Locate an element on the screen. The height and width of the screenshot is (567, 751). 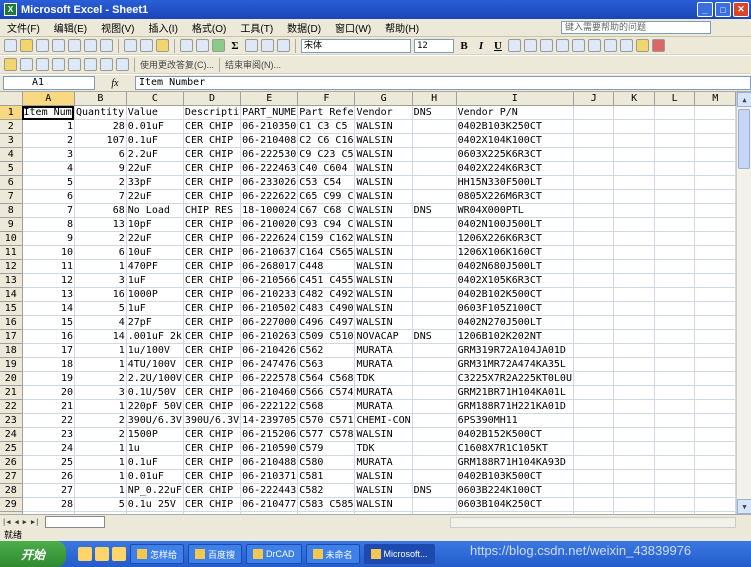
cell: C562 is located at coordinates (326, 351).